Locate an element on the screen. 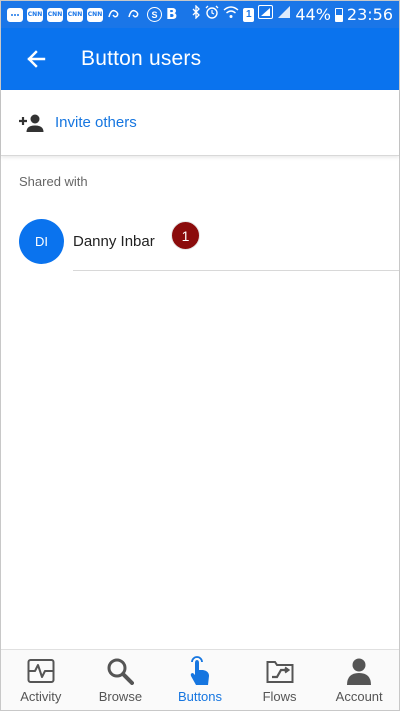 This screenshot has height=711, width=400. add-person-icon is located at coordinates (31, 123).